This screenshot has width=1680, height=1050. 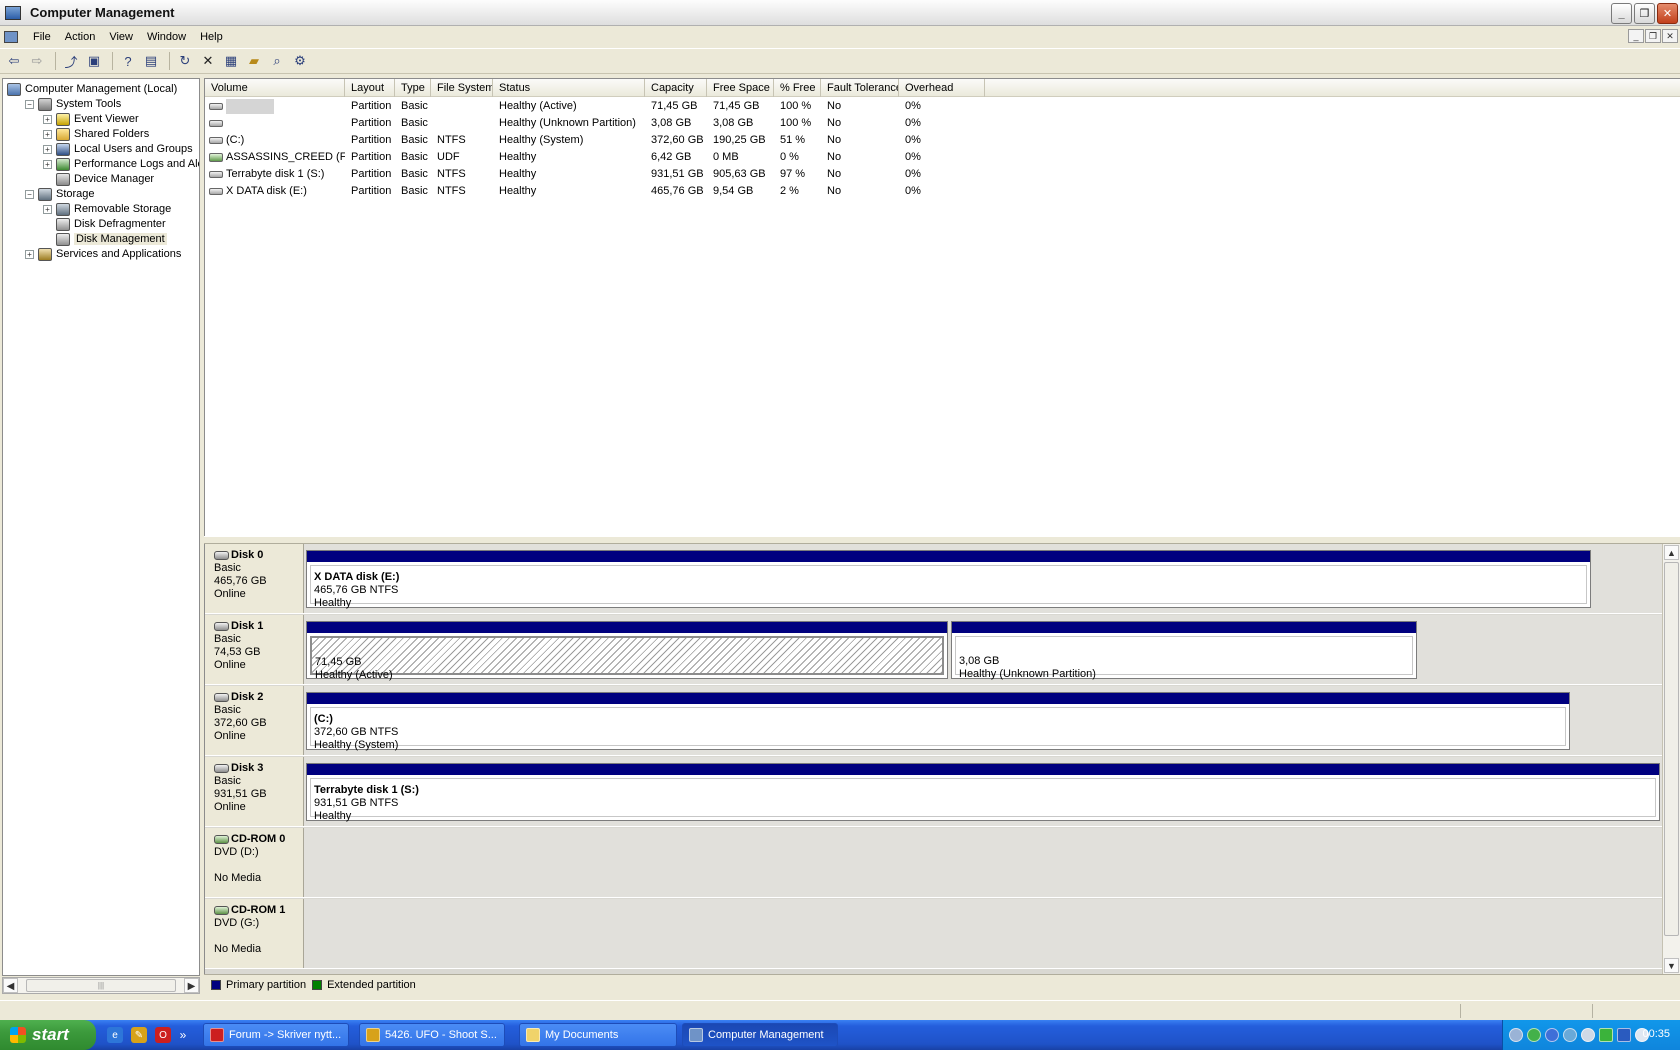 I want to click on mdi-close-button: ✕, so click(x=1670, y=36).